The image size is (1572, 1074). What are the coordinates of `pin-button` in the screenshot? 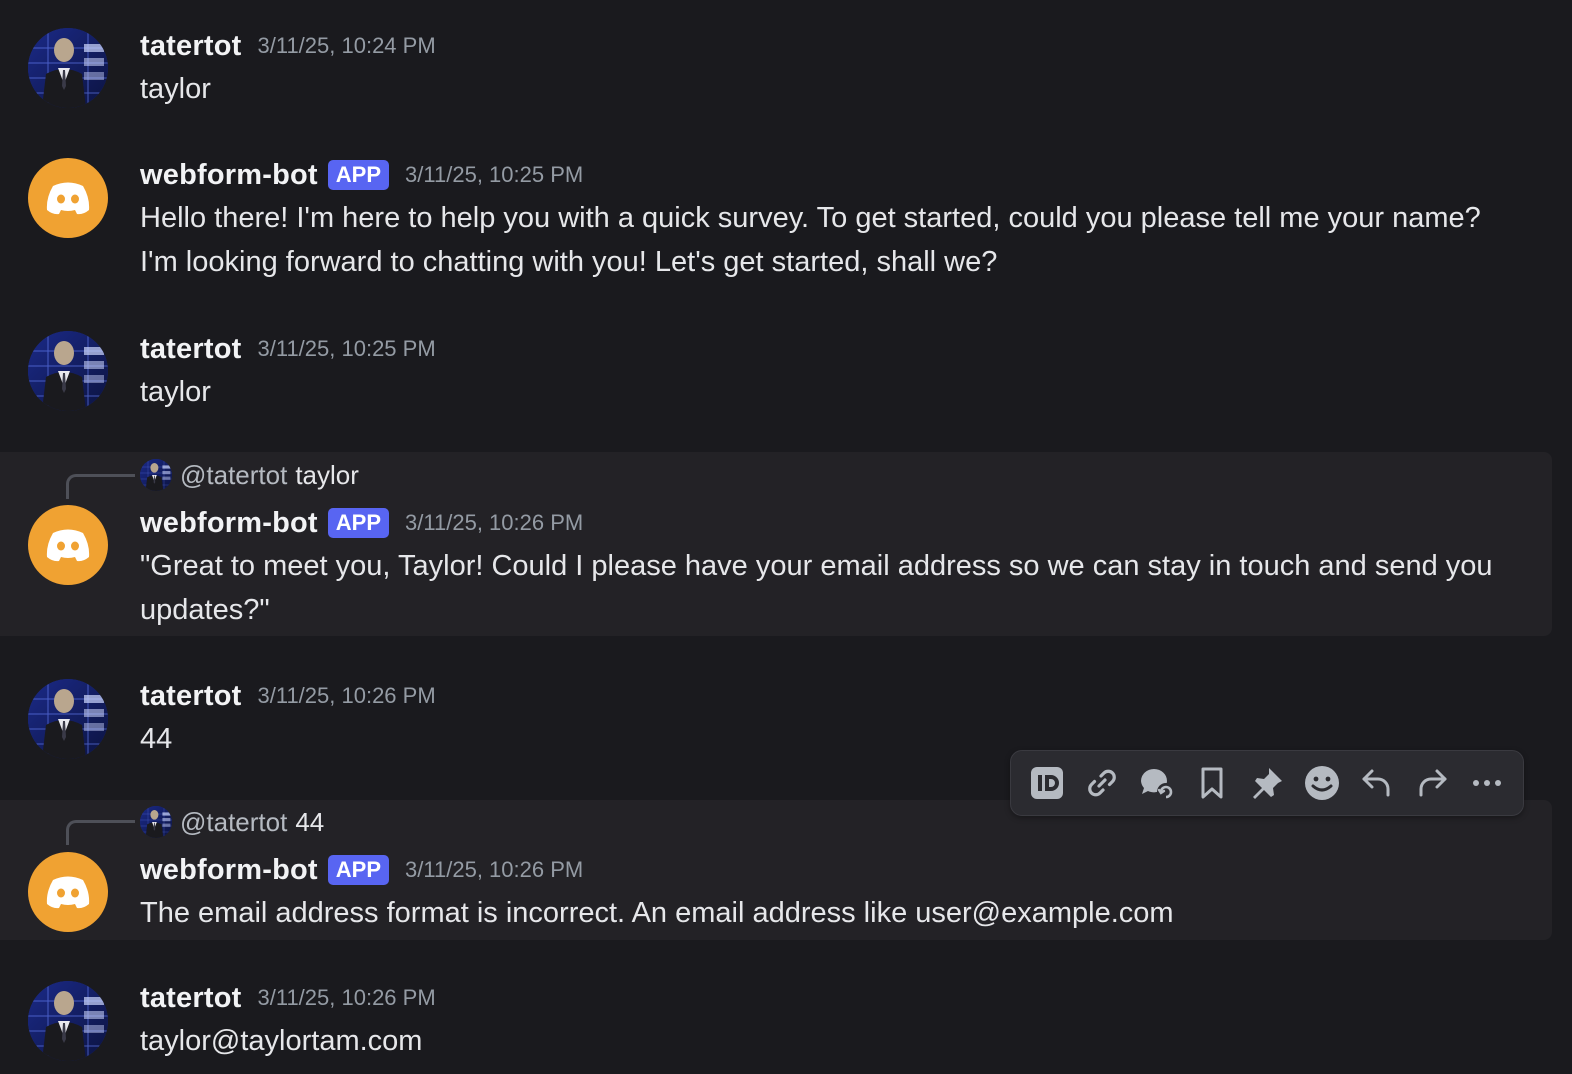 It's located at (1267, 783).